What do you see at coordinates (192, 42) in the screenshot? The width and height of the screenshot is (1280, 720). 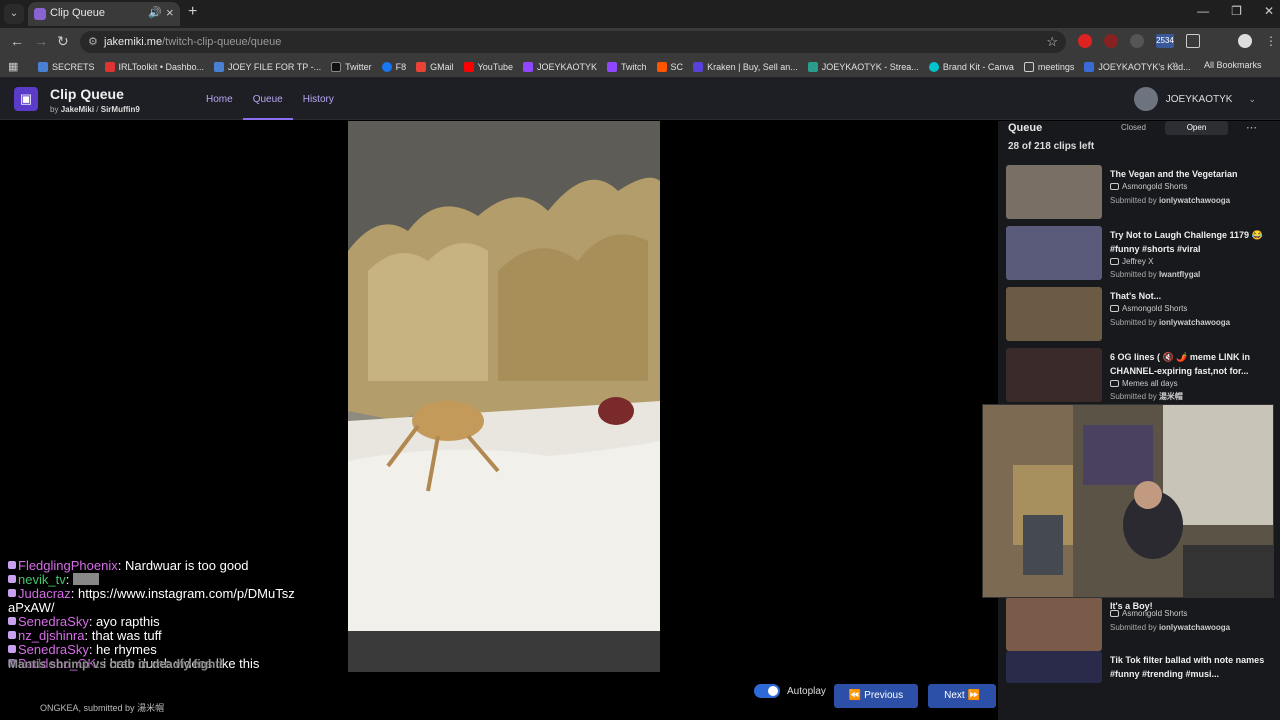 I see `url-text: jakemiki.me/twitch-clip-queue/queue` at bounding box center [192, 42].